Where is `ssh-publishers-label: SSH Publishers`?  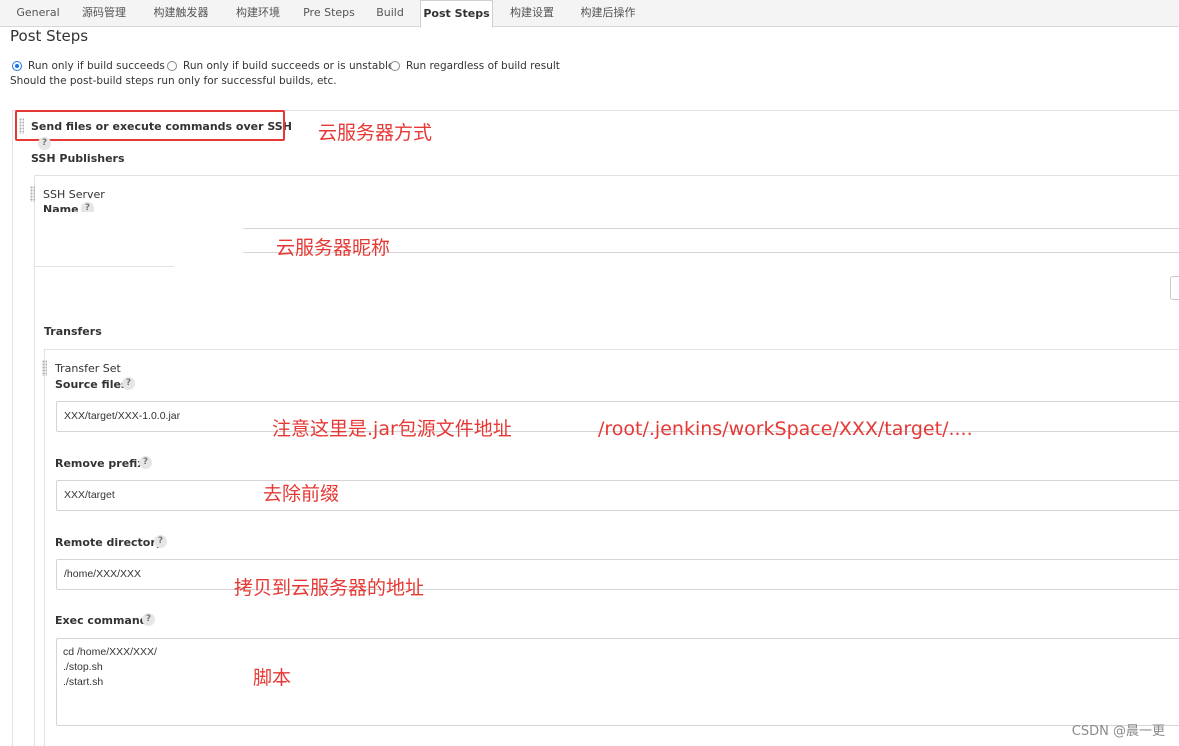
ssh-publishers-label: SSH Publishers is located at coordinates (78, 158).